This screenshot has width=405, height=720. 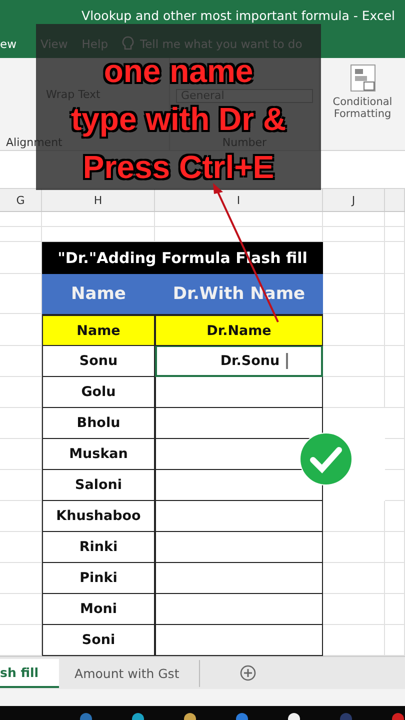 I want to click on table-cell: Golu, so click(x=98, y=392).